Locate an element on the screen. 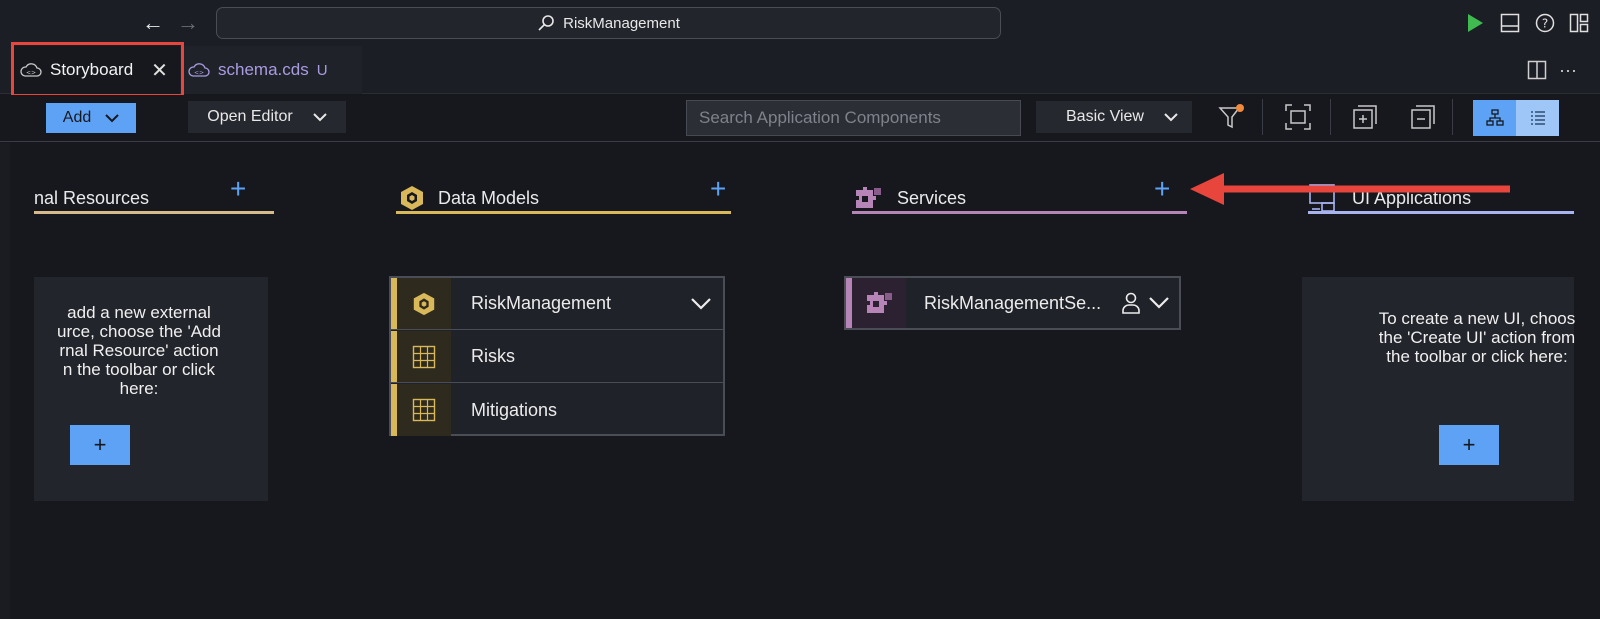 This screenshot has height=619, width=1600. user-icon is located at coordinates (1131, 303).